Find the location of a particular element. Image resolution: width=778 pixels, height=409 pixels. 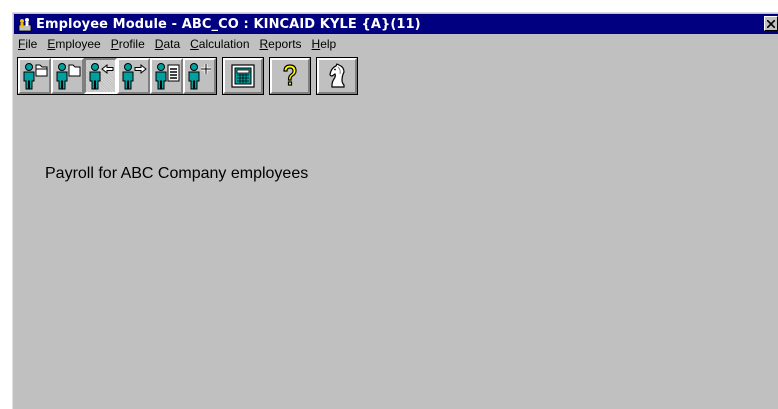

help-button-group is located at coordinates (290, 76).